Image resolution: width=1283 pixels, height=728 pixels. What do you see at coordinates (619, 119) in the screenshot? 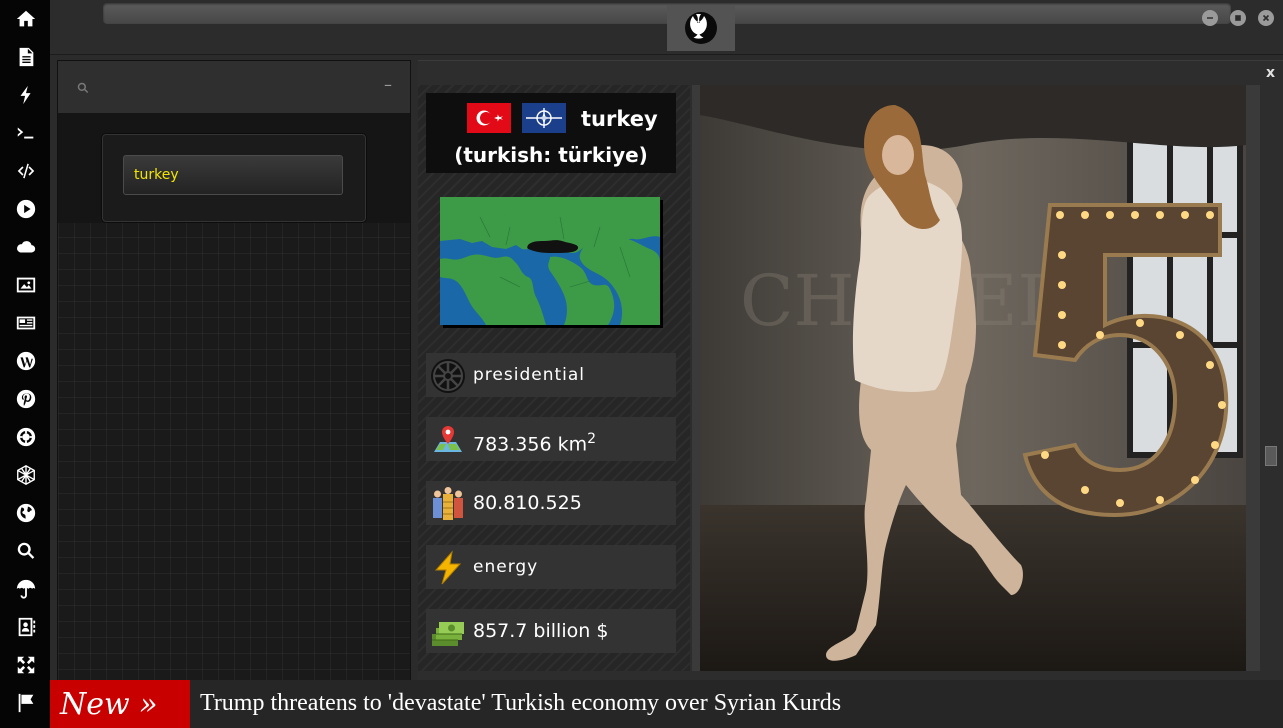
I see `country-name: turkey` at bounding box center [619, 119].